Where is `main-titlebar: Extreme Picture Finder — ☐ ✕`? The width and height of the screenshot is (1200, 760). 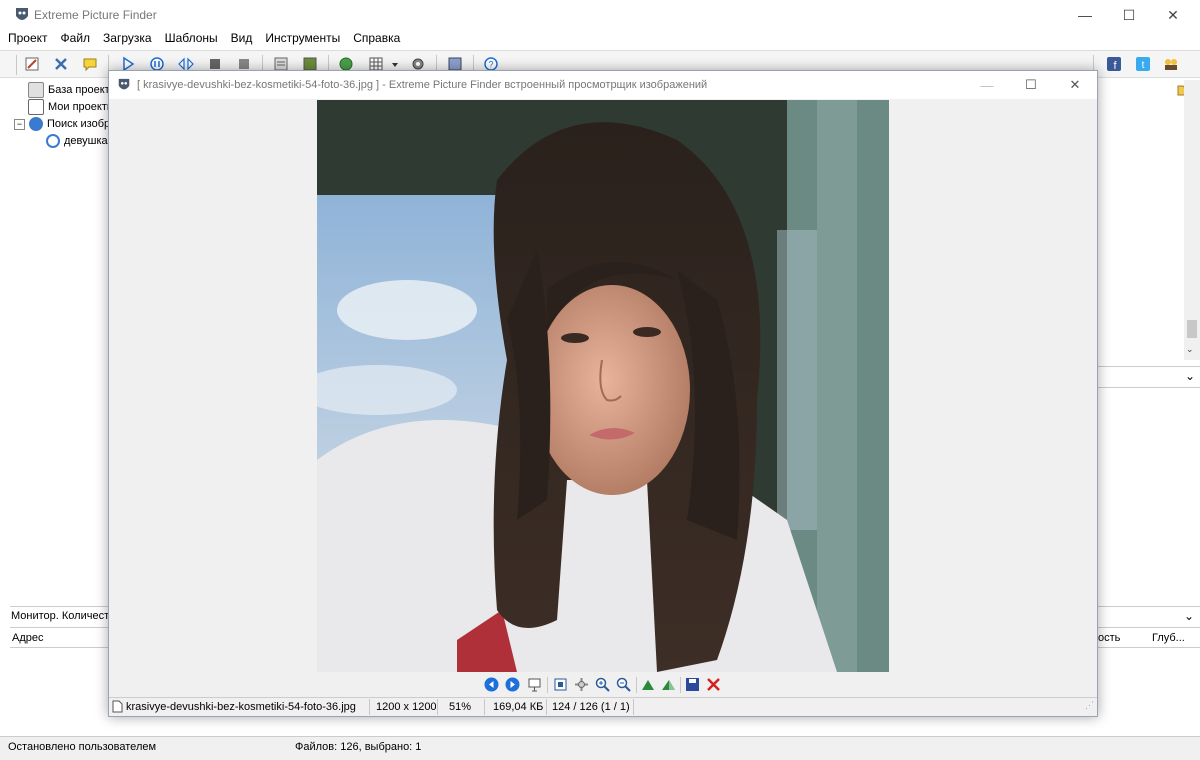
main-titlebar: Extreme Picture Finder — ☐ ✕ is located at coordinates (600, 15).